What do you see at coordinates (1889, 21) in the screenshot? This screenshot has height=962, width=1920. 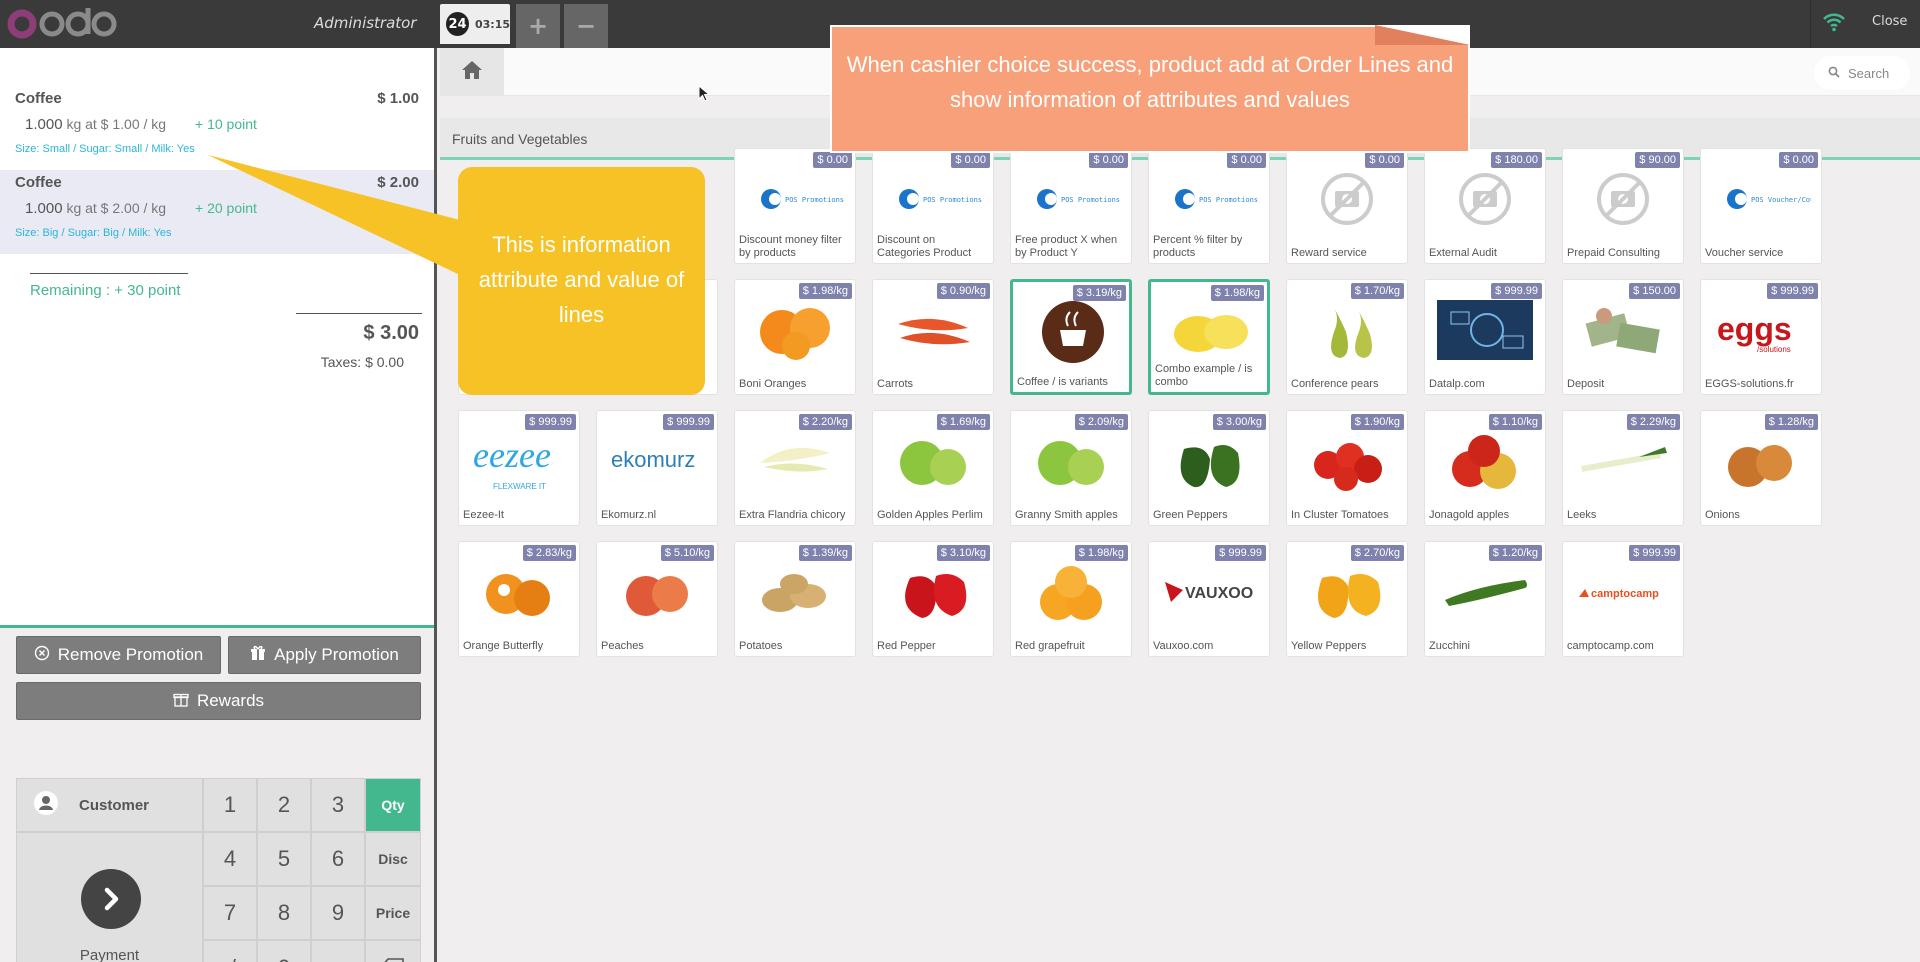 I see `close-button: Close` at bounding box center [1889, 21].